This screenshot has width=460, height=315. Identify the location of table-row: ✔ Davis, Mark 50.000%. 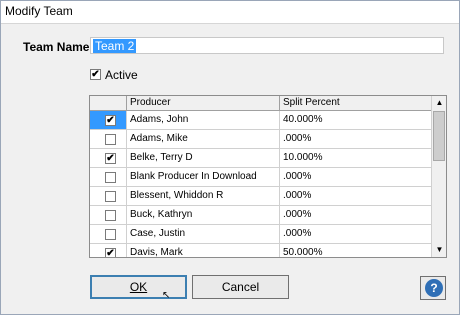
(260, 251).